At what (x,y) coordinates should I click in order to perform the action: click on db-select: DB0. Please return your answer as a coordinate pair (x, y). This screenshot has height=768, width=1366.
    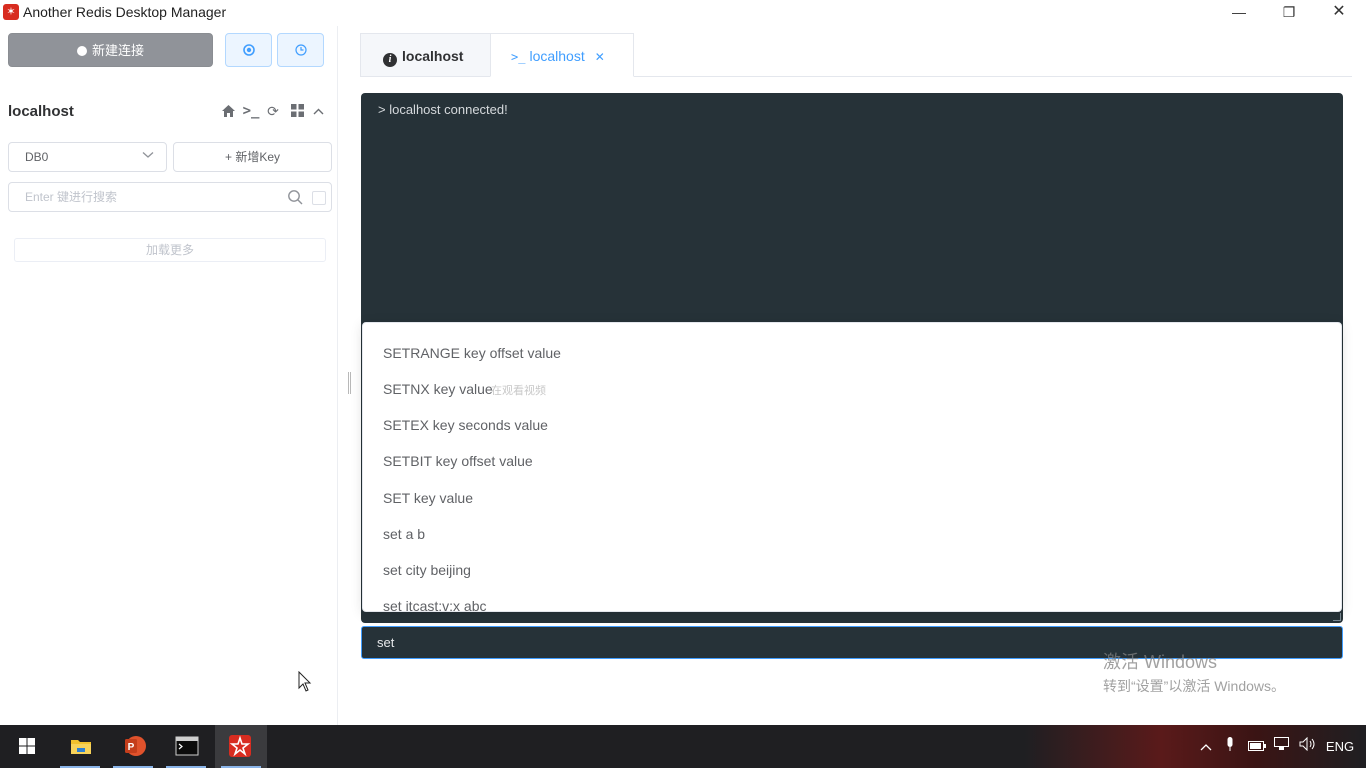
    Looking at the image, I should click on (87, 157).